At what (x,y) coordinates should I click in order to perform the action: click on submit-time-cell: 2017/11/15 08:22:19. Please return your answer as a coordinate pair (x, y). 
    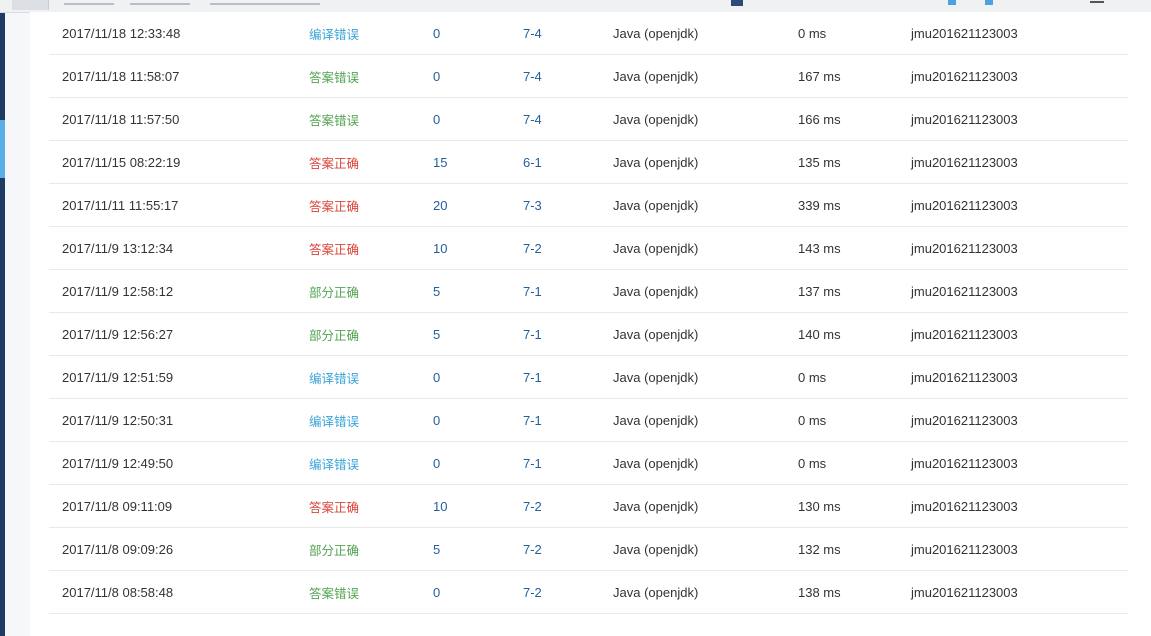
    Looking at the image, I should click on (121, 162).